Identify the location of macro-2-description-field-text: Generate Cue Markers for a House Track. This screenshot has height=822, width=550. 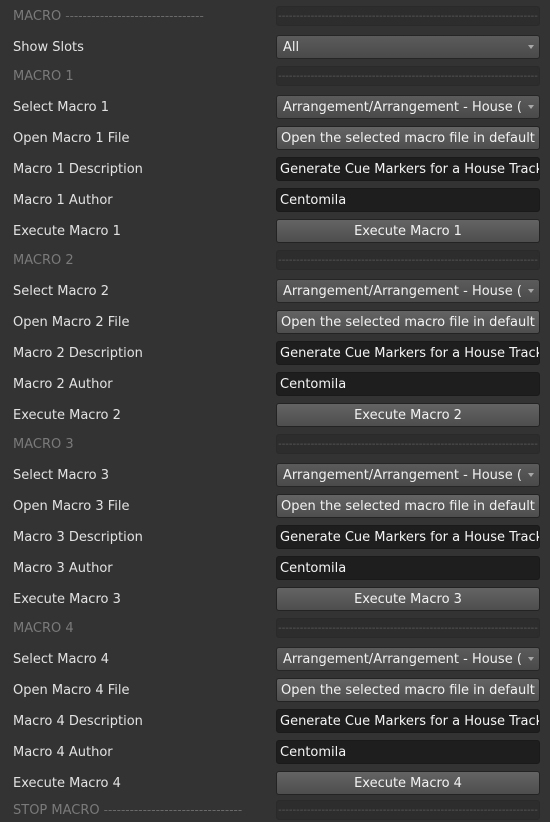
(410, 353).